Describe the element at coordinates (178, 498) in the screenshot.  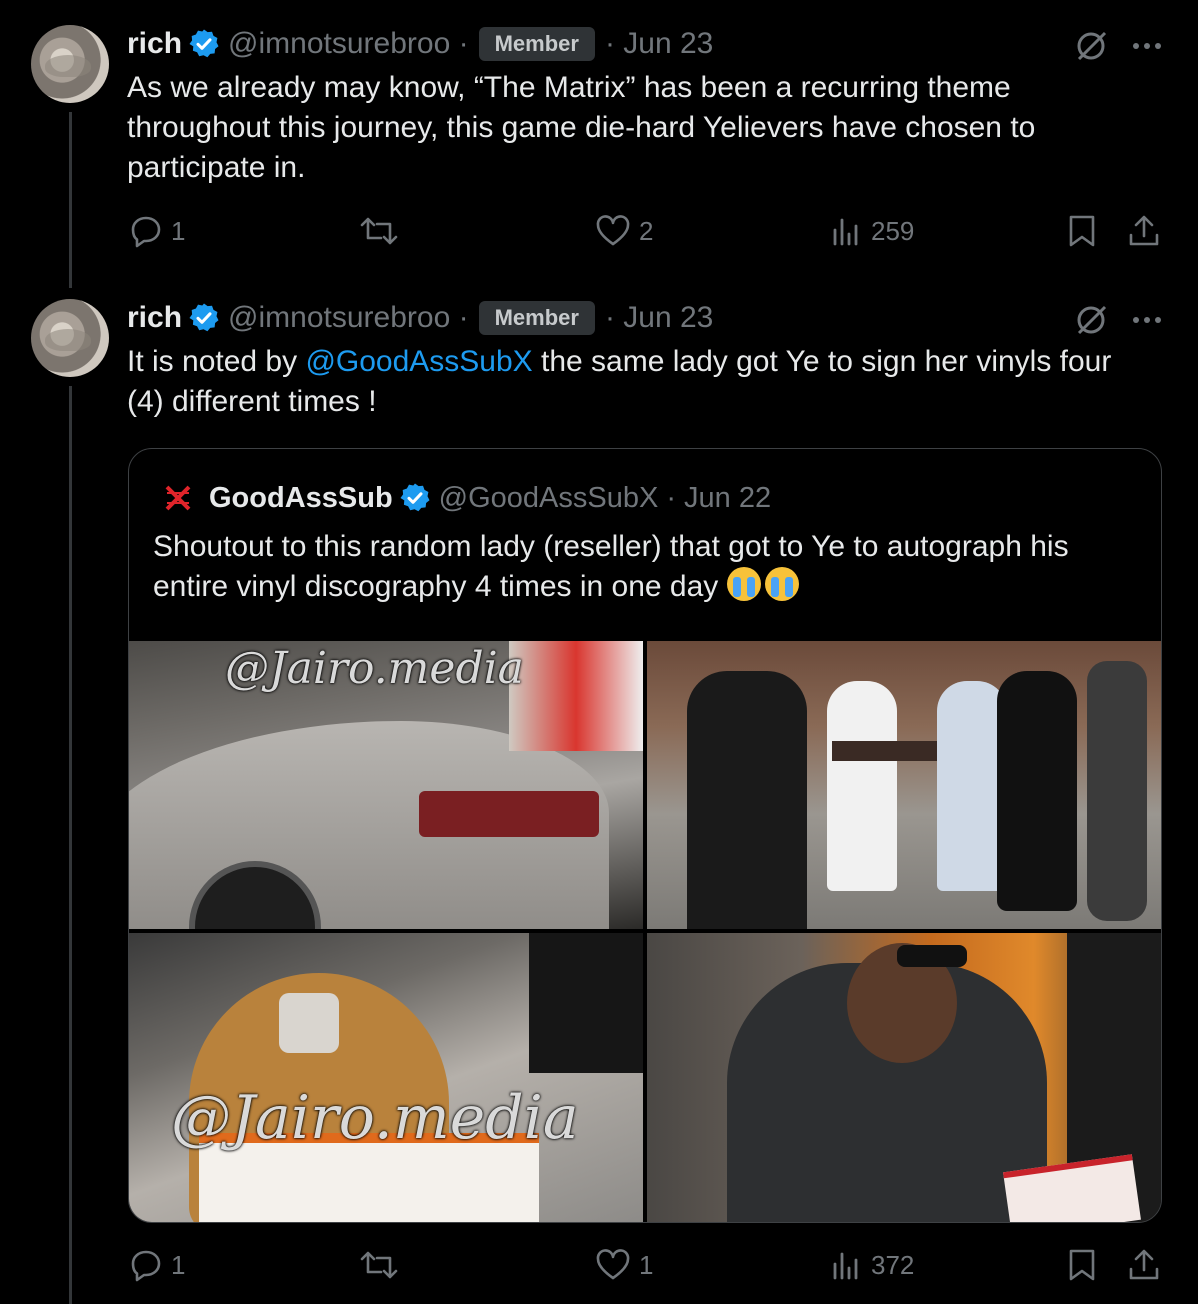
I see `goodasssub-avatar-logo` at that location.